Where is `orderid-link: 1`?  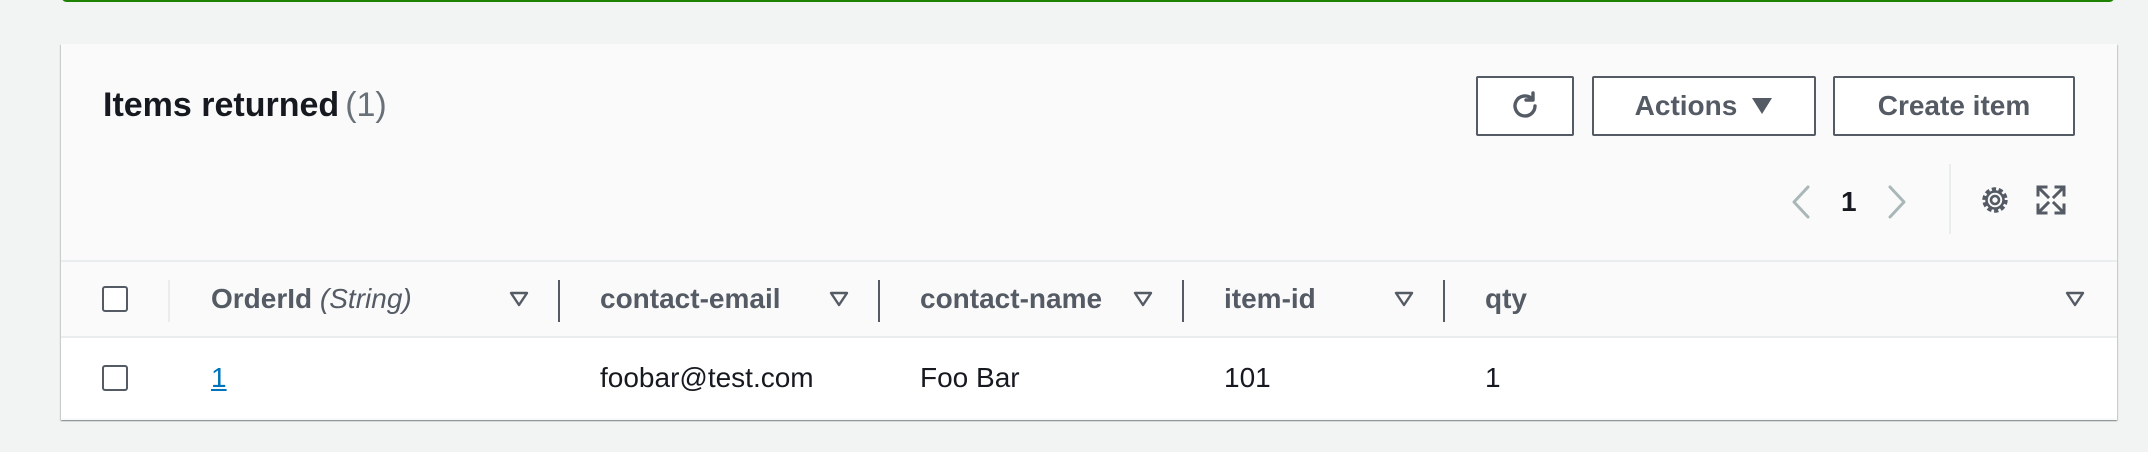
orderid-link: 1 is located at coordinates (219, 378).